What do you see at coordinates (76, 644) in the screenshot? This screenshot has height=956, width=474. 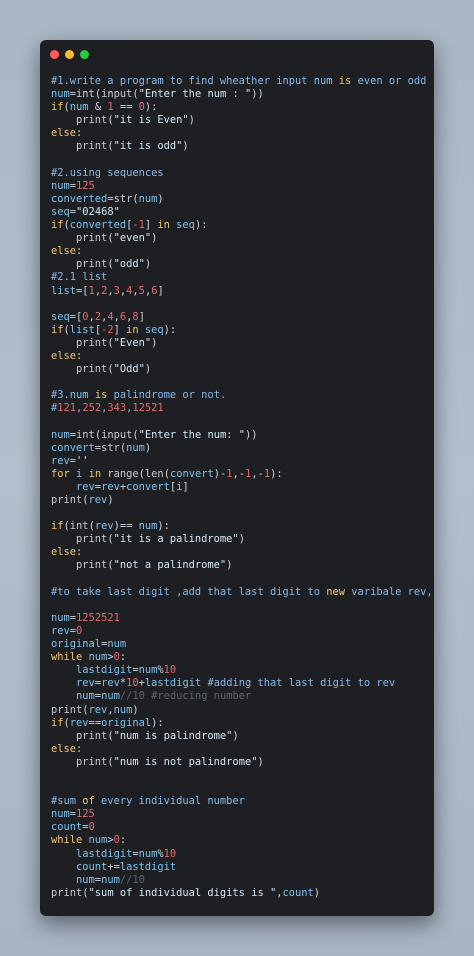 I see `code-token: original` at bounding box center [76, 644].